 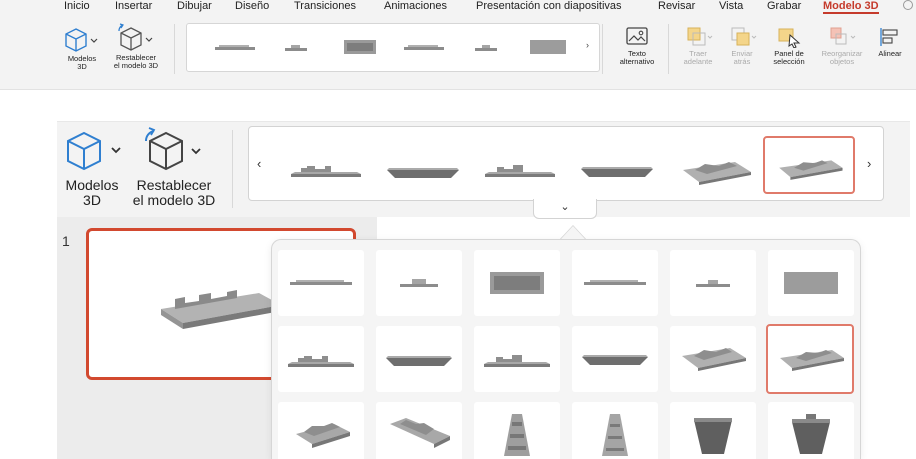 I want to click on slide-number: 1, so click(x=66, y=241).